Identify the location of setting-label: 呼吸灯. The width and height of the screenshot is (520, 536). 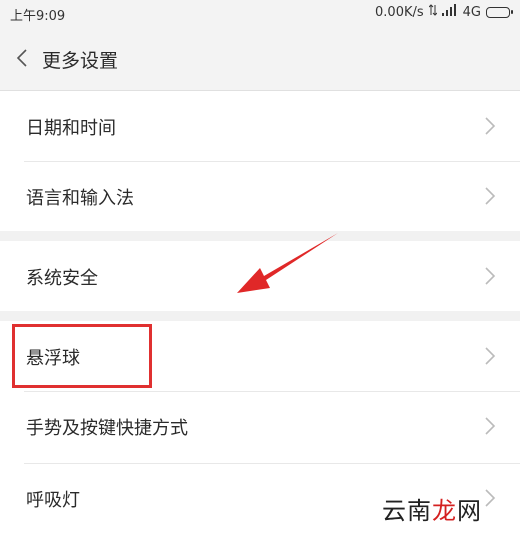
(53, 500).